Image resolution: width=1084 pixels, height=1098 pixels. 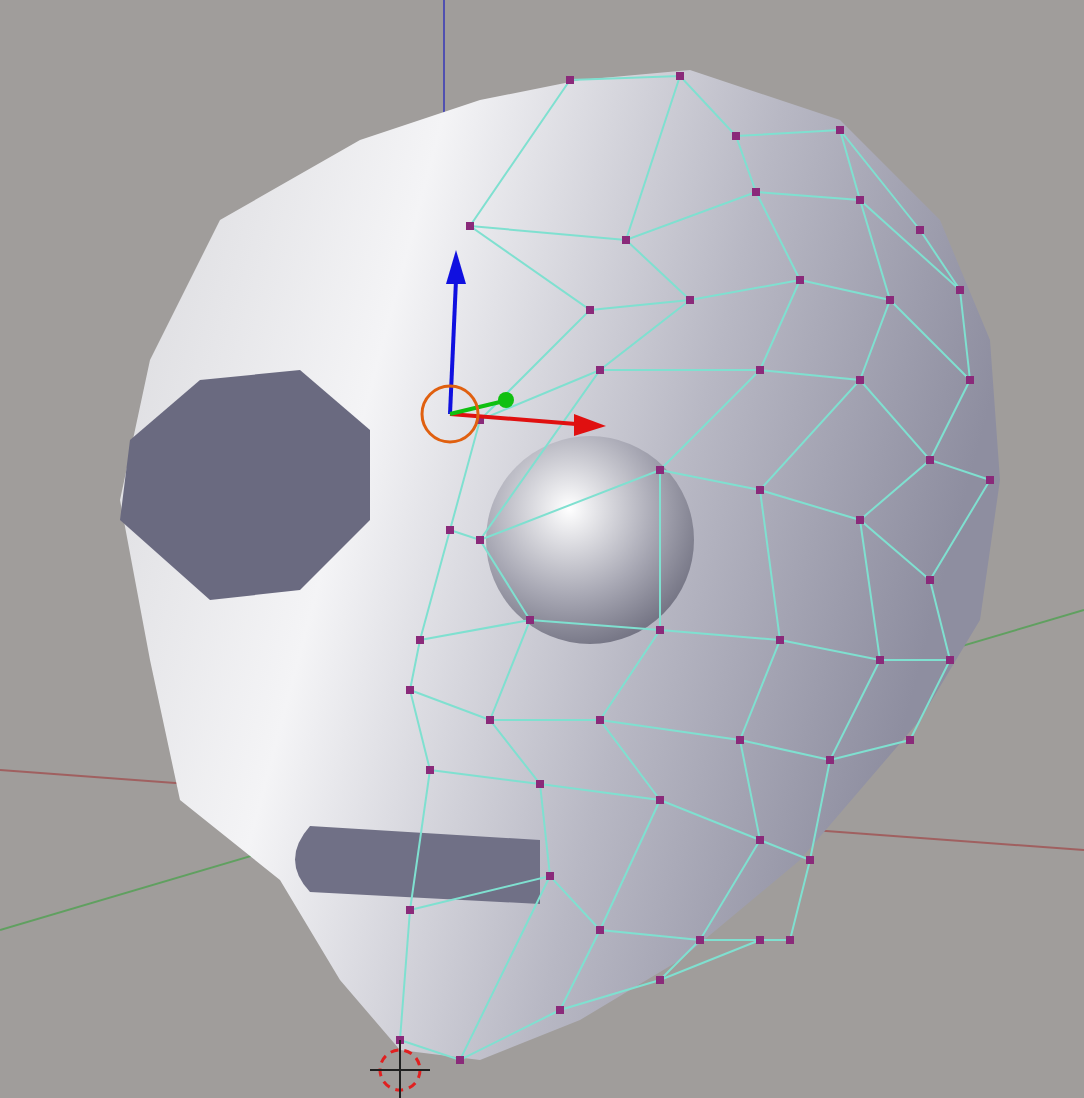 What do you see at coordinates (513, 347) in the screenshot?
I see `transform-gizmo-drawing` at bounding box center [513, 347].